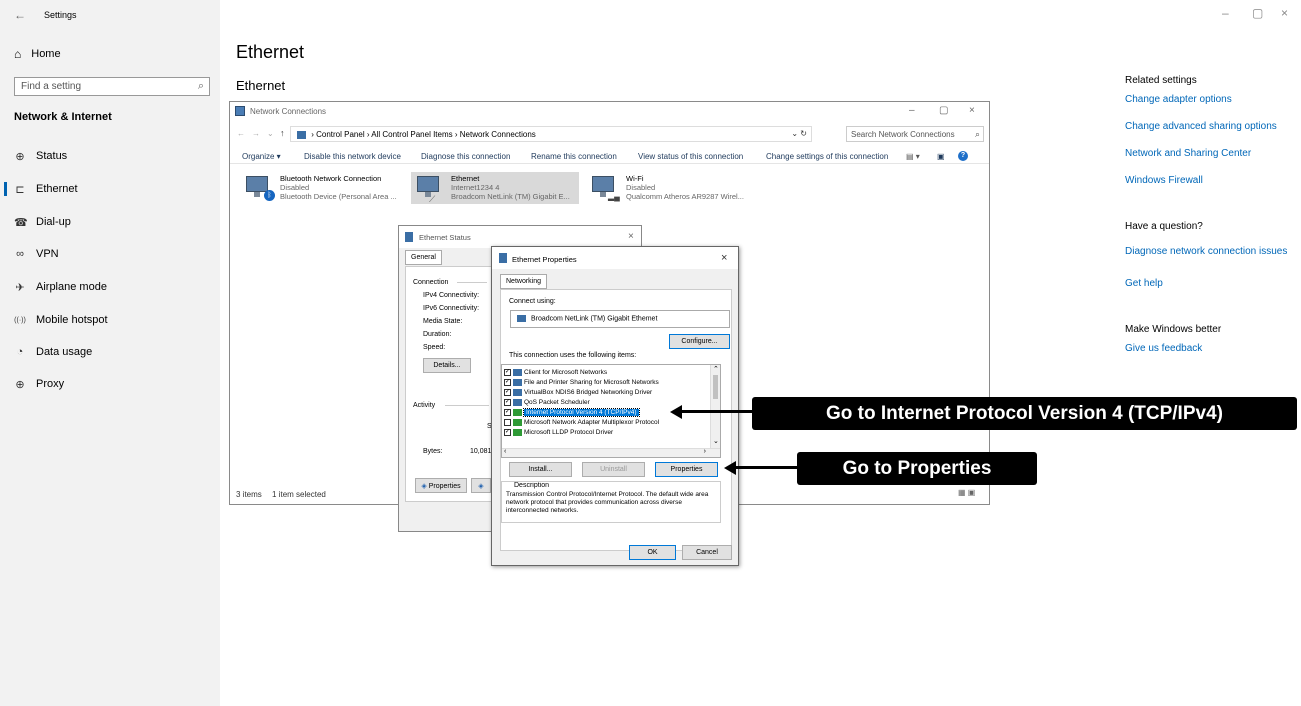  I want to click on hotspot-icon: ((·)), so click(20, 320).